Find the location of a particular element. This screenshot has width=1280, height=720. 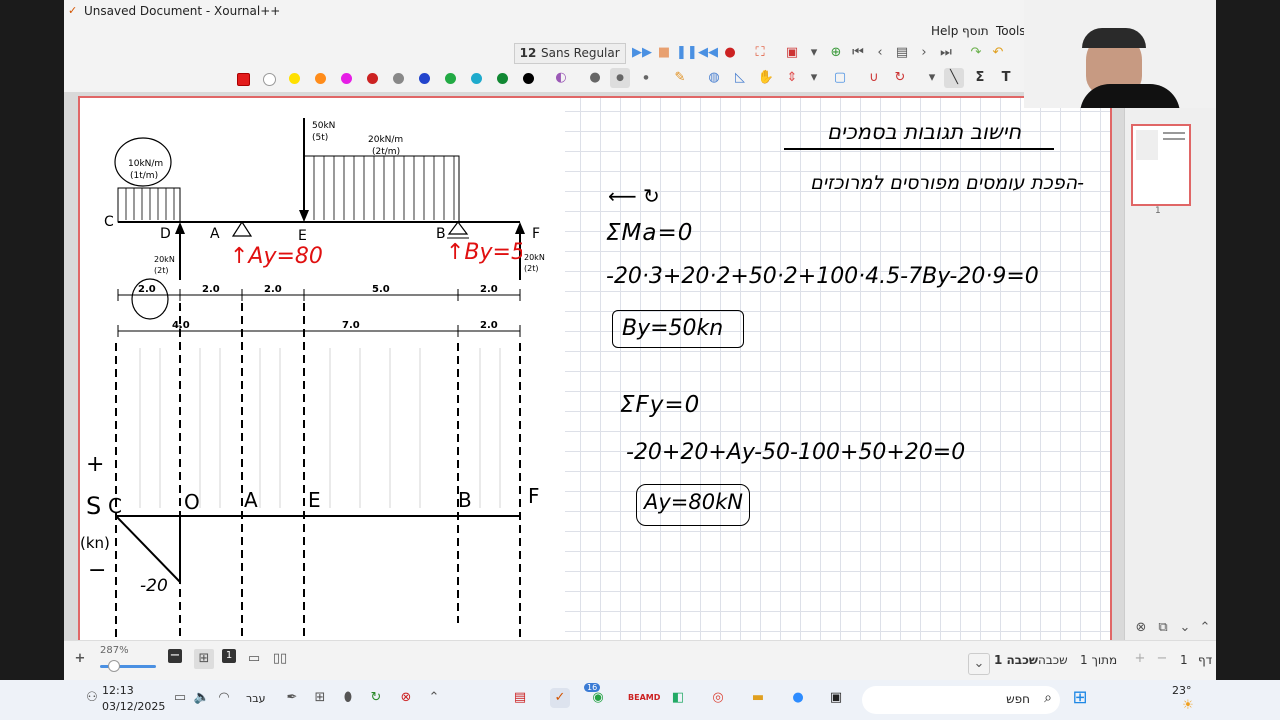

beamd-icon: BEAMD is located at coordinates (644, 698).